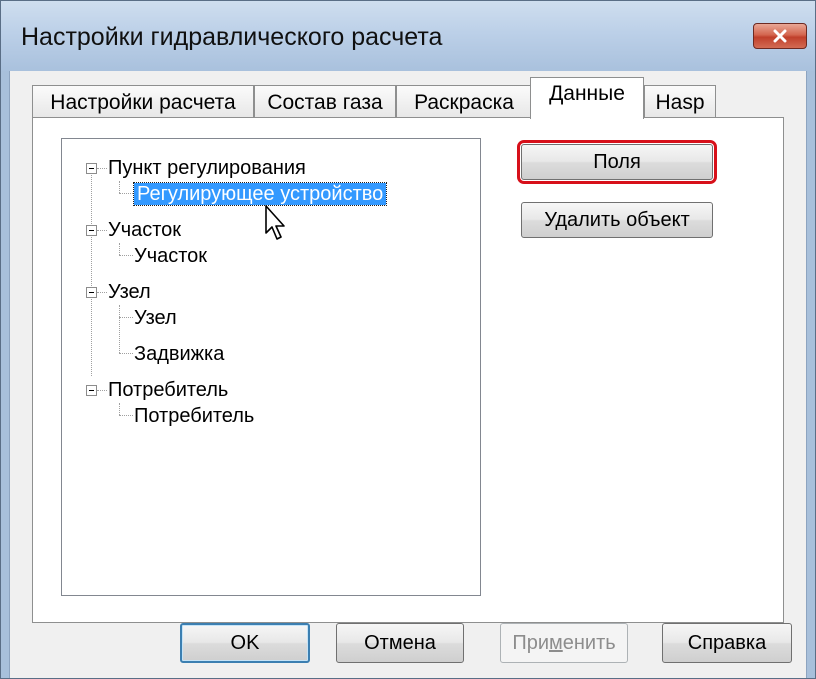  What do you see at coordinates (464, 102) in the screenshot?
I see `tab-coloring: Раскраска` at bounding box center [464, 102].